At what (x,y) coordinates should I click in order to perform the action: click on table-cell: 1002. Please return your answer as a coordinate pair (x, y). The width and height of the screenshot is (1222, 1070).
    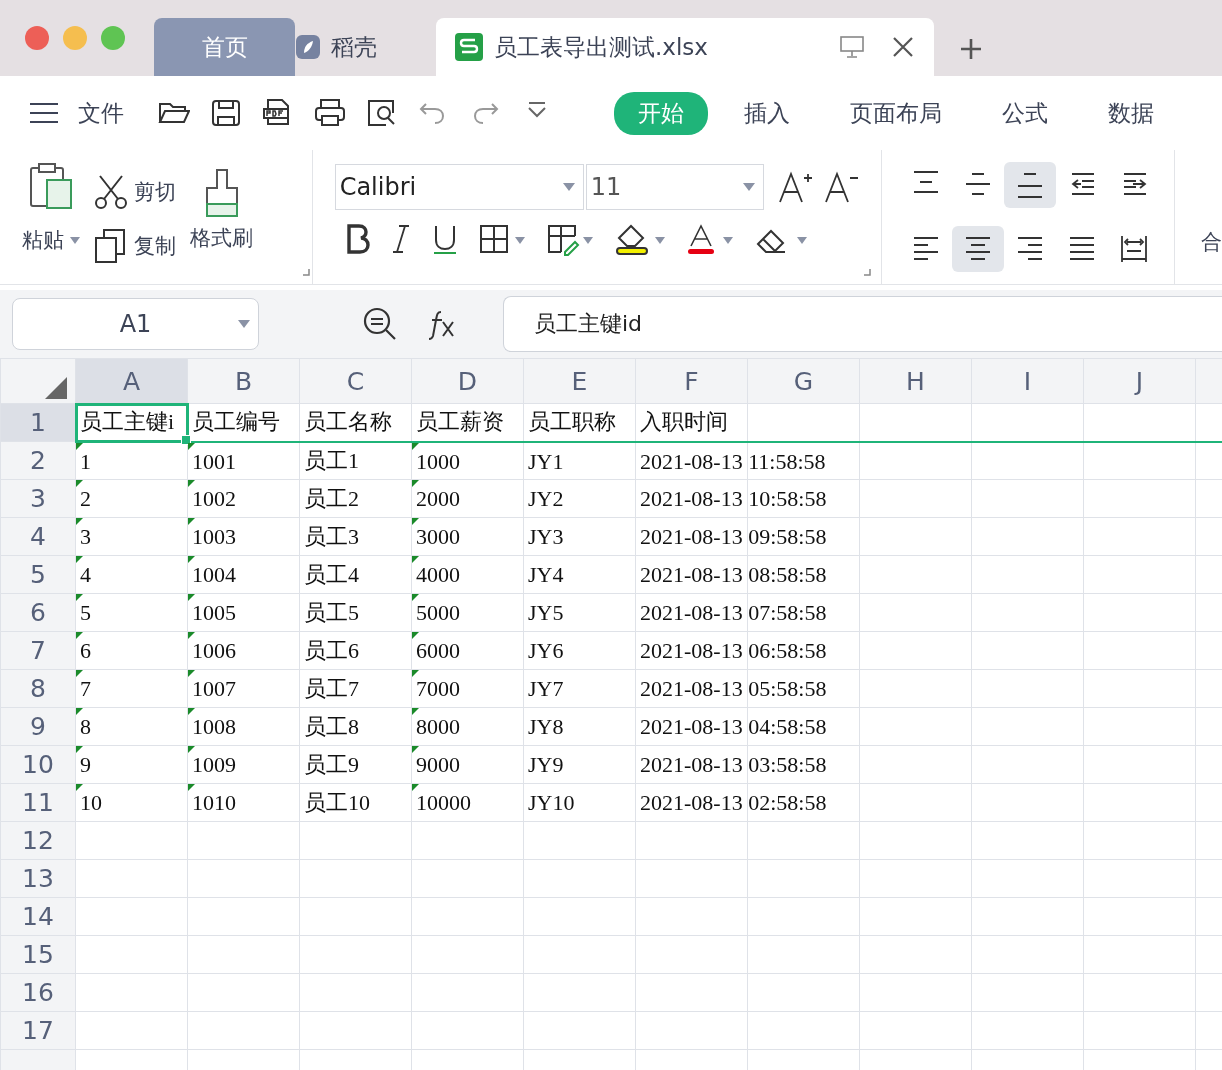
    Looking at the image, I should click on (214, 499).